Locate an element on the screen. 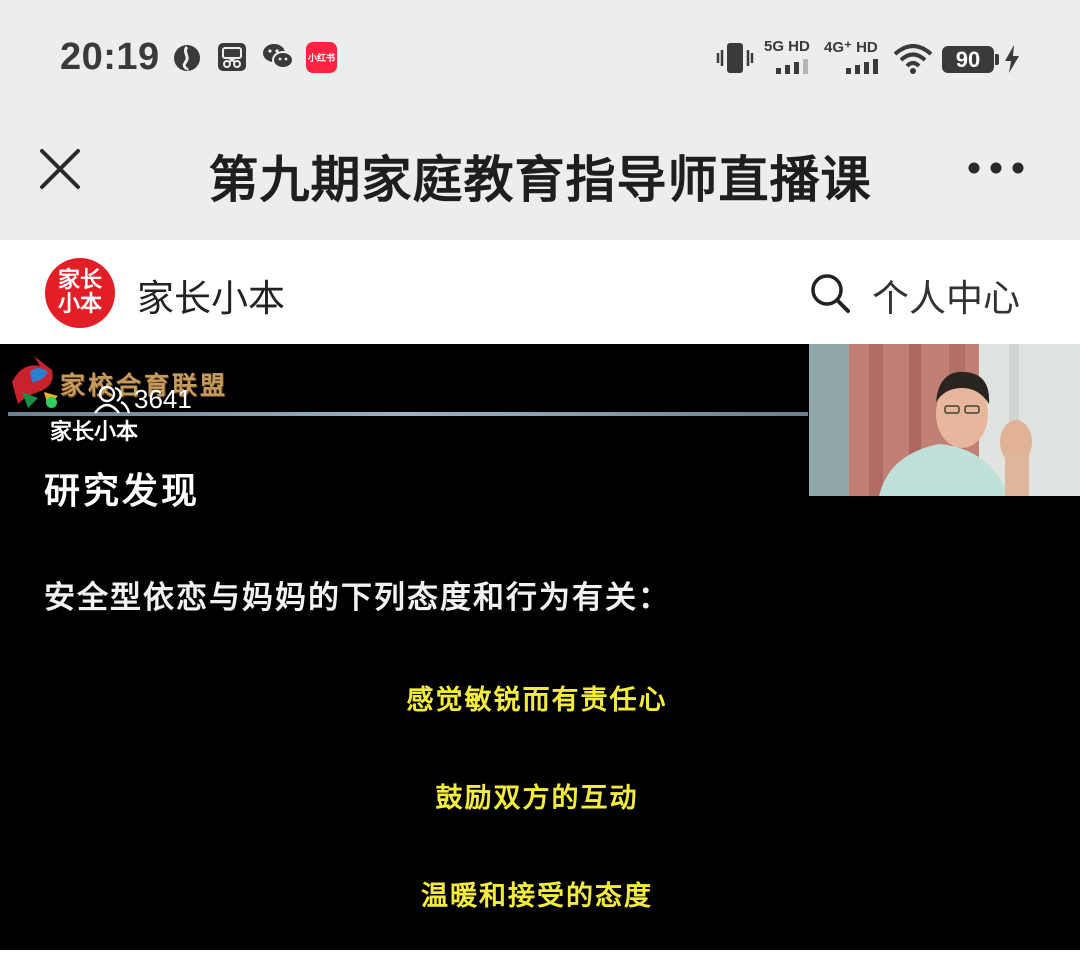  network-label-2: 4G⁺ HD is located at coordinates (851, 47).